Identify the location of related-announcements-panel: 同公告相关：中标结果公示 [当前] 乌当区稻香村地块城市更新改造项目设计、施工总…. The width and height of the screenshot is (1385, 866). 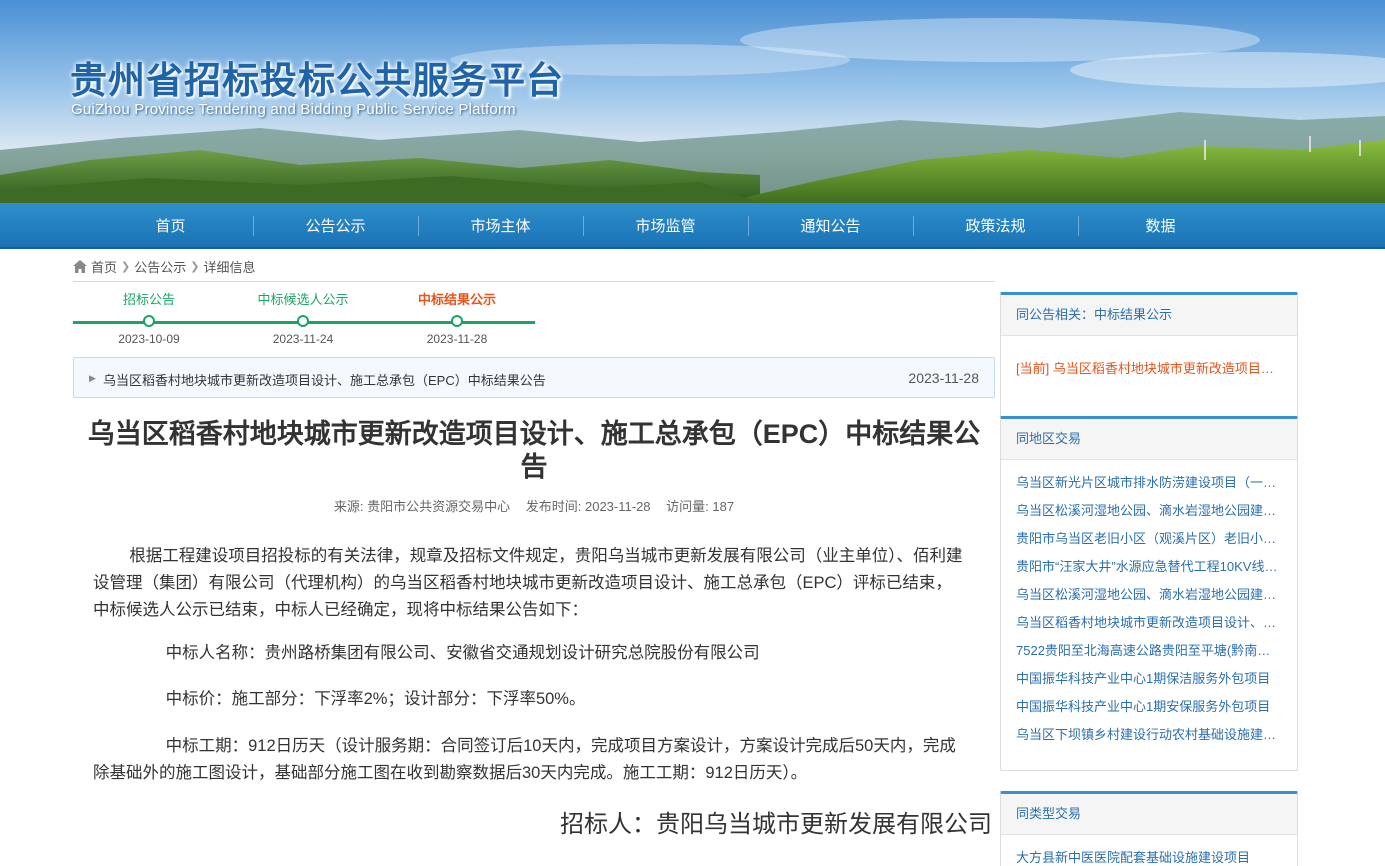
(1149, 357).